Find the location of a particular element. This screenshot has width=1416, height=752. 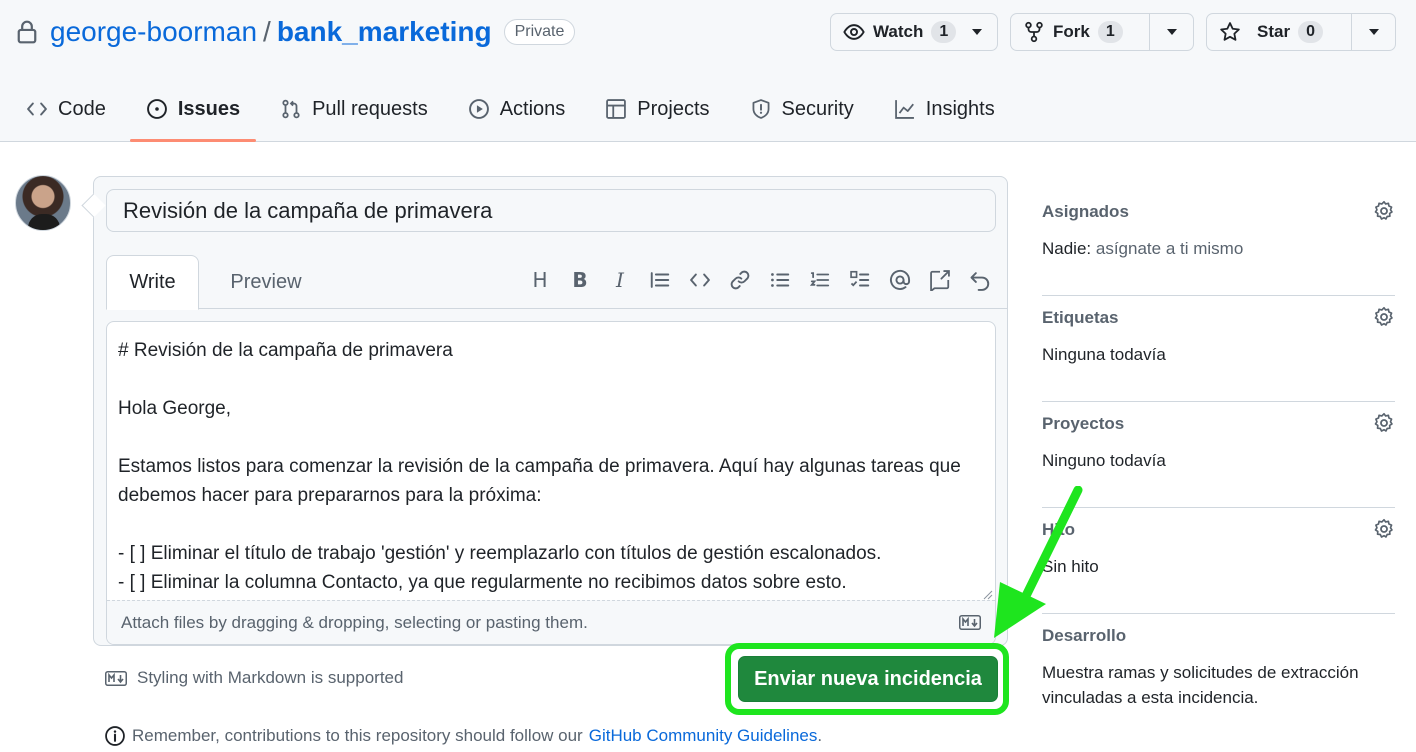

graph-icon is located at coordinates (904, 109).